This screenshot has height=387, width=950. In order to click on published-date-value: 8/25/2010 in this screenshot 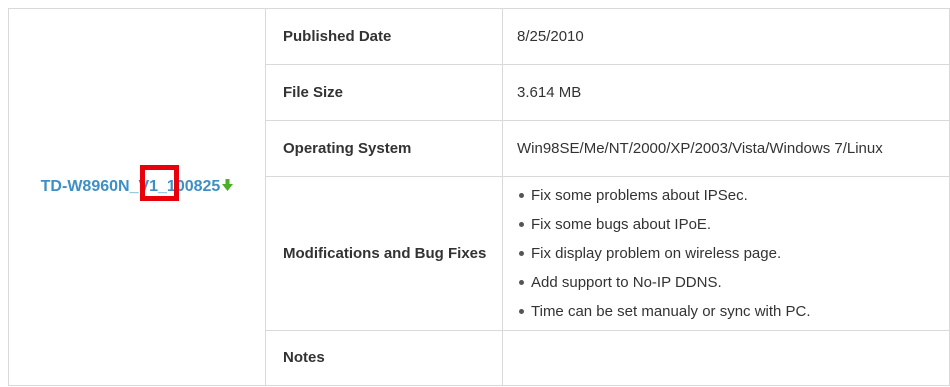, I will do `click(726, 36)`.